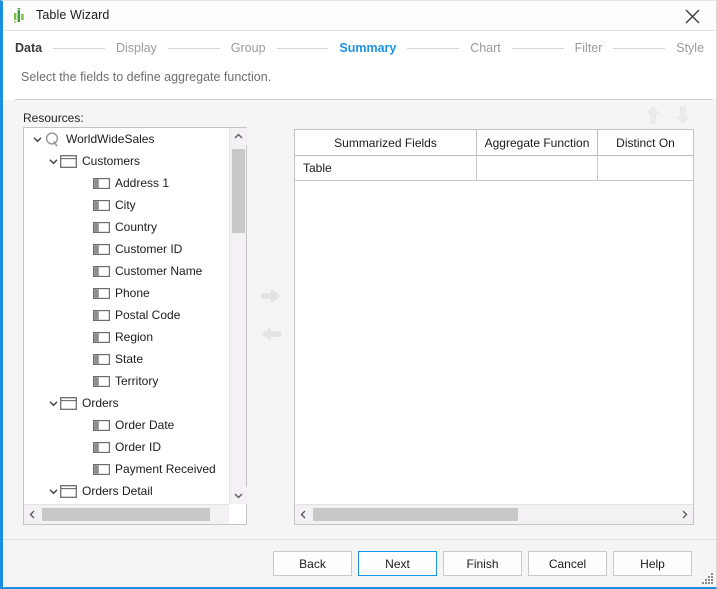  I want to click on tree-node: Payment Received, so click(127, 469).